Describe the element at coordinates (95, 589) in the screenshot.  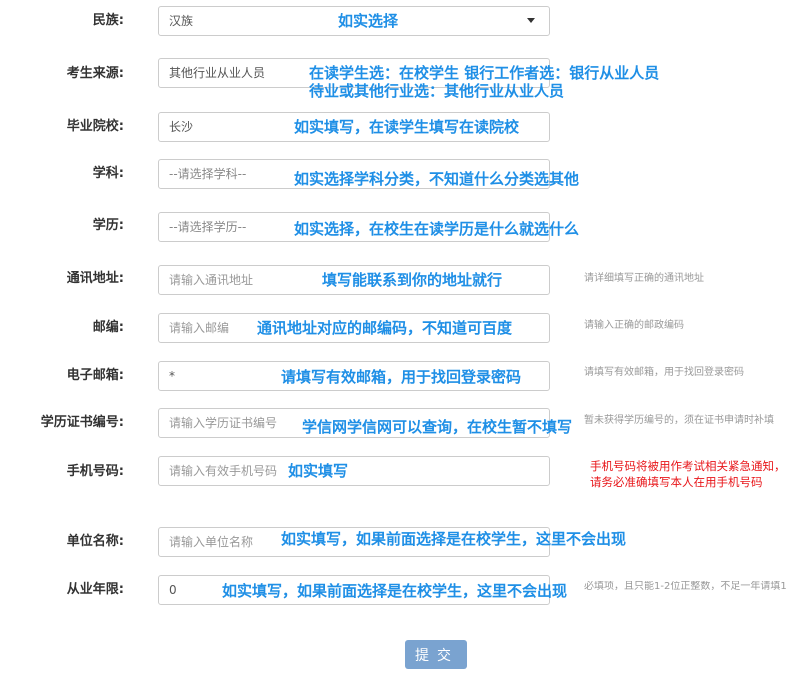
I see `years-label: 从业年限:` at that location.